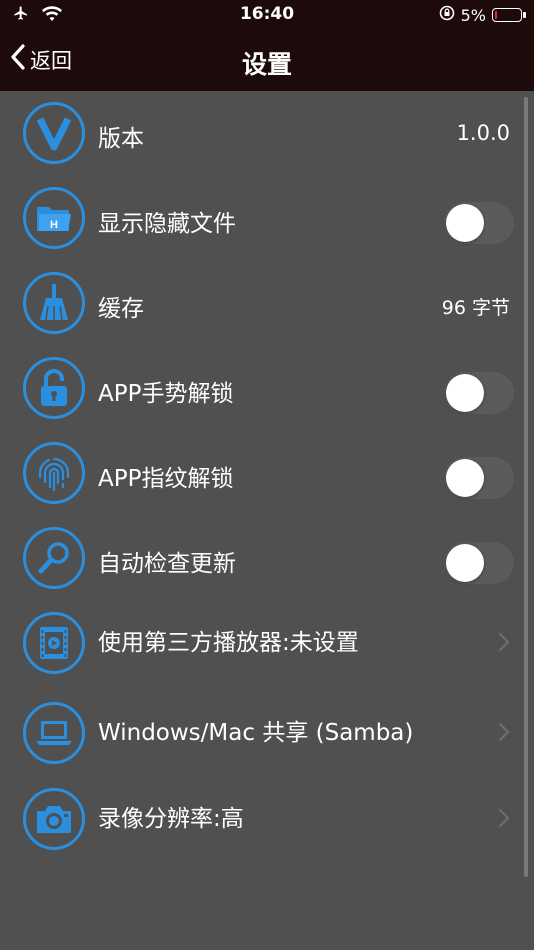 This screenshot has height=950, width=534. I want to click on settings-row-cache: 缓存 96 字节, so click(267, 303).